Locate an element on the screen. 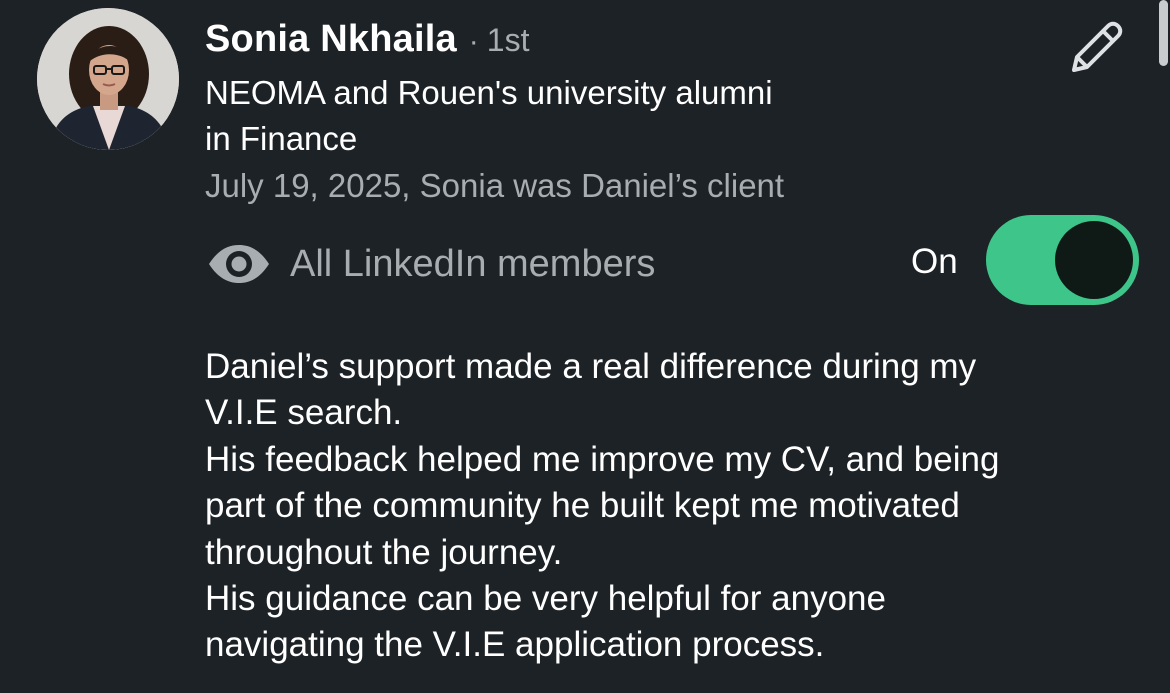  visibility-label: All LinkedIn members is located at coordinates (473, 263).